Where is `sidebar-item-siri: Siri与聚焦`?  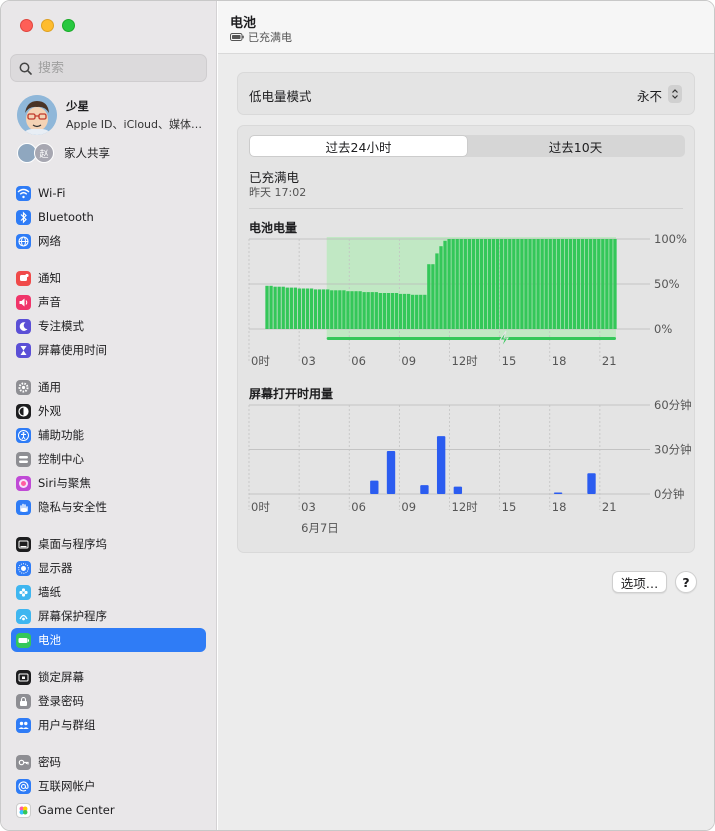
sidebar-item-siri: Siri与聚焦 is located at coordinates (108, 483).